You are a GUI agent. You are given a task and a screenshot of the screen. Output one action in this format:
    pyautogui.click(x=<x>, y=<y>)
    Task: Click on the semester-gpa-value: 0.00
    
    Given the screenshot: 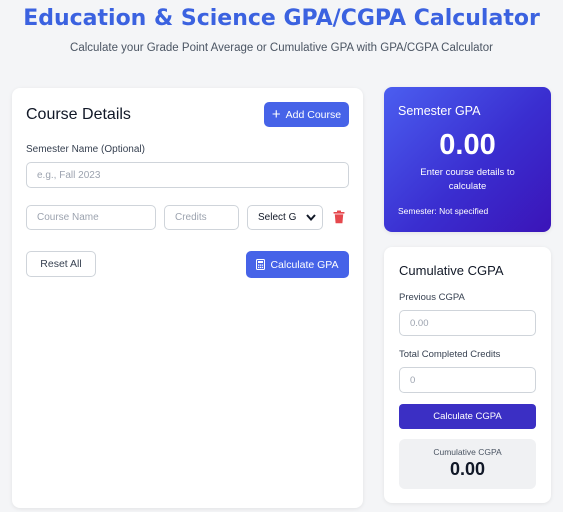 What is the action you would take?
    pyautogui.click(x=467, y=145)
    